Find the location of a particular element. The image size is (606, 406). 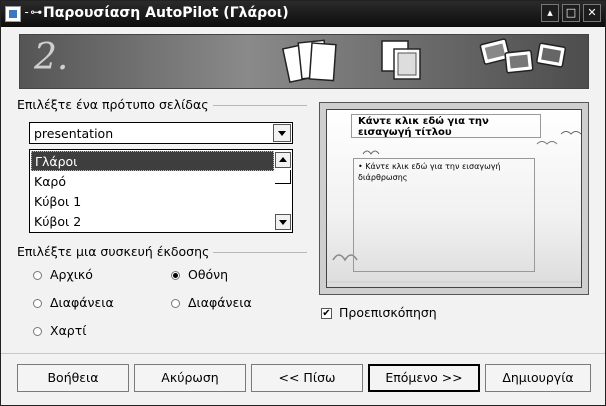

template-category-dropdown: presentation is located at coordinates (161, 133).